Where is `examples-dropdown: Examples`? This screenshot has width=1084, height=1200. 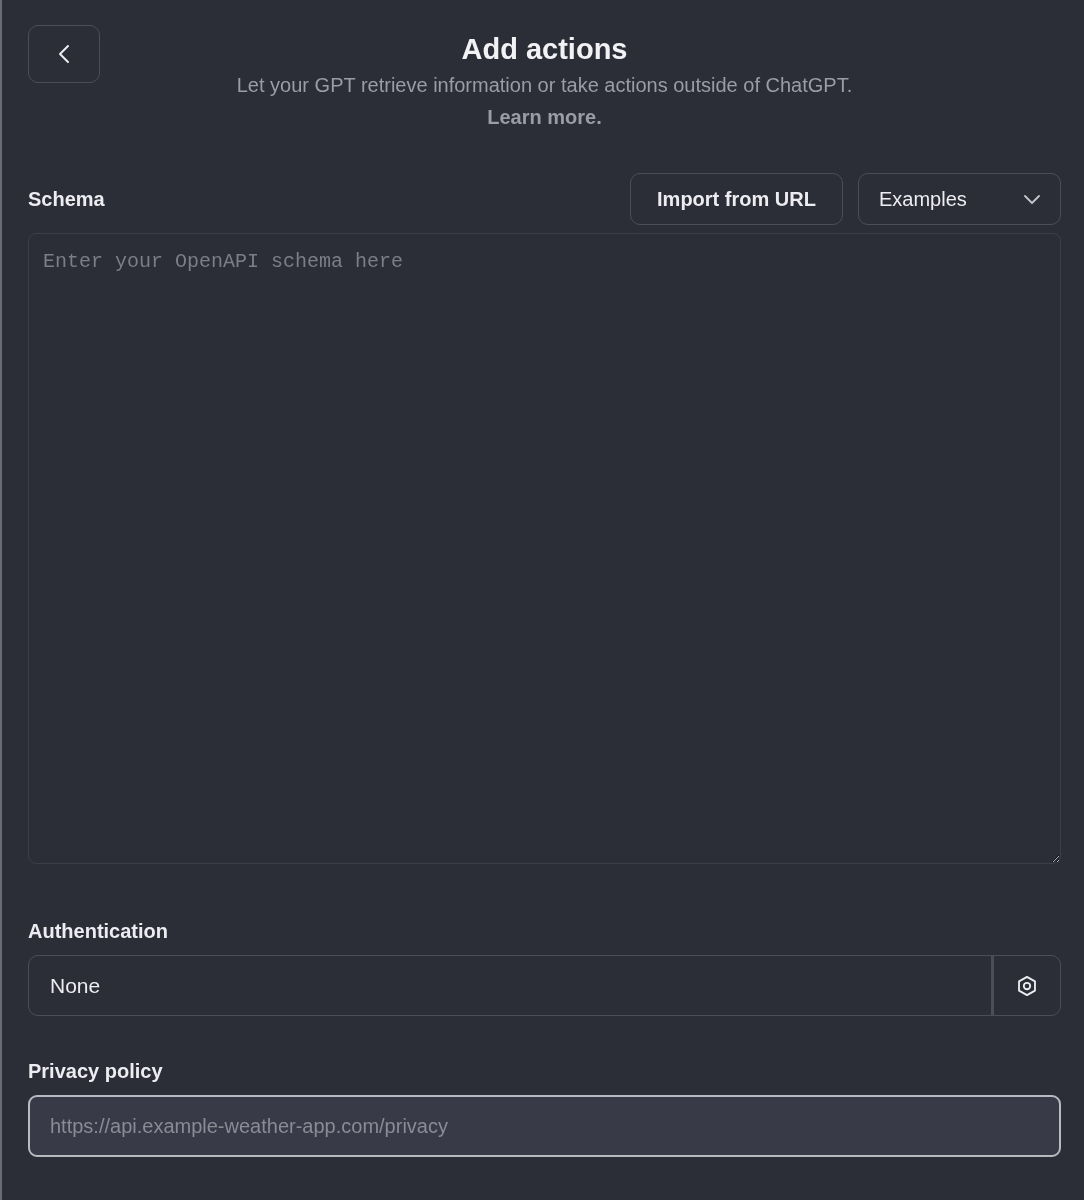 examples-dropdown: Examples is located at coordinates (959, 199).